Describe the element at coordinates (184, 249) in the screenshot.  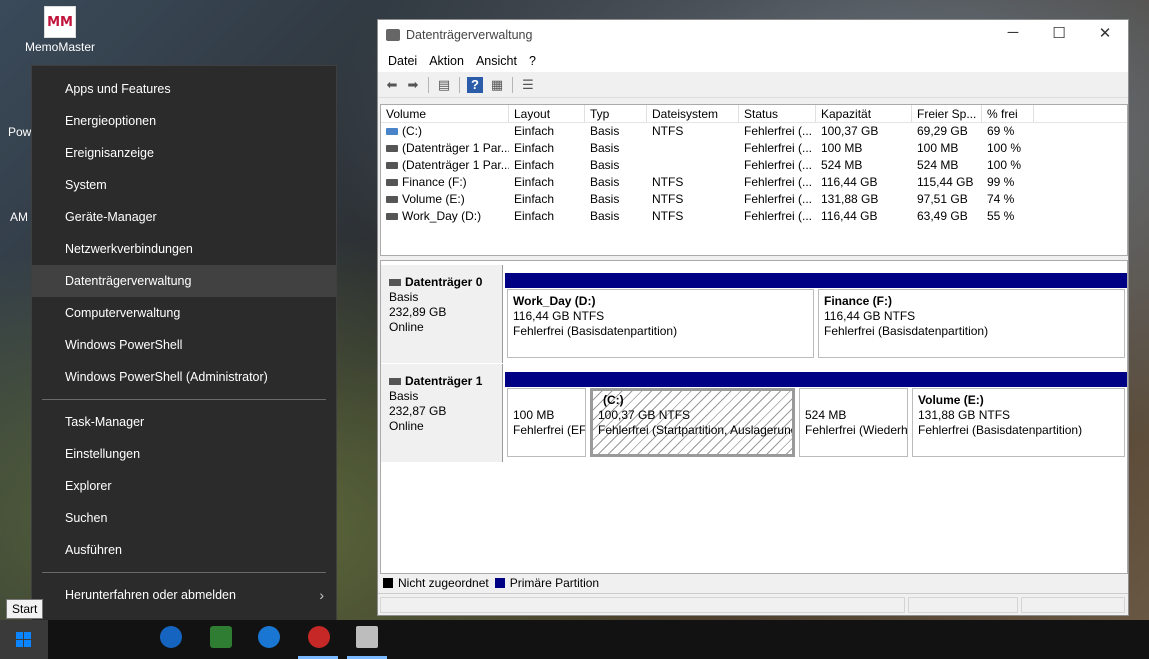
I see `menu-item-network-connections: Netzwerkverbindungen` at that location.